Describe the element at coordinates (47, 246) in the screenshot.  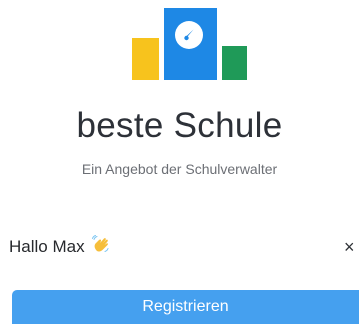
I see `greeting-text: Hallo Max` at that location.